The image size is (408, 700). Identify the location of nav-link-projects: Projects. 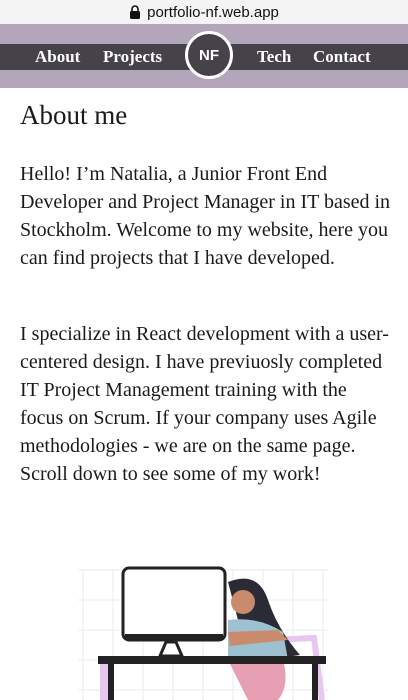
(132, 57).